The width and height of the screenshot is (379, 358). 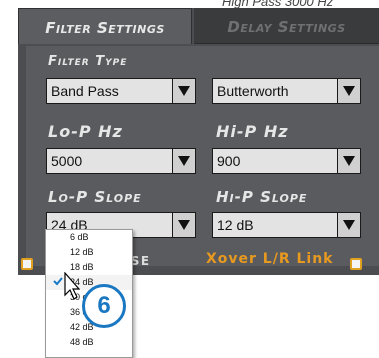 What do you see at coordinates (82, 342) in the screenshot?
I see `option-label: 48 dB` at bounding box center [82, 342].